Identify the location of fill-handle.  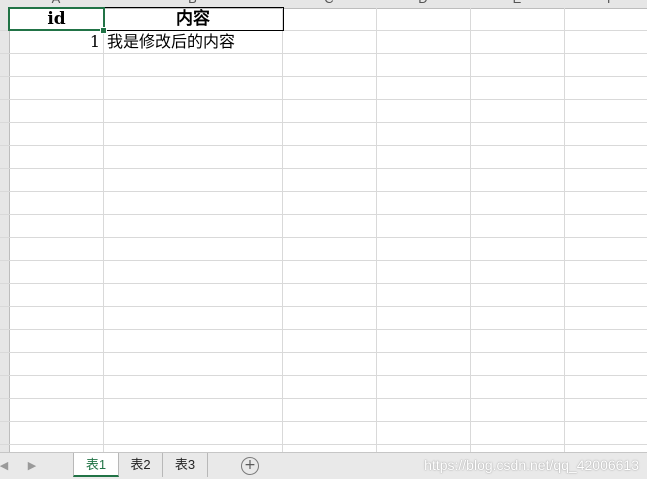
(103, 30).